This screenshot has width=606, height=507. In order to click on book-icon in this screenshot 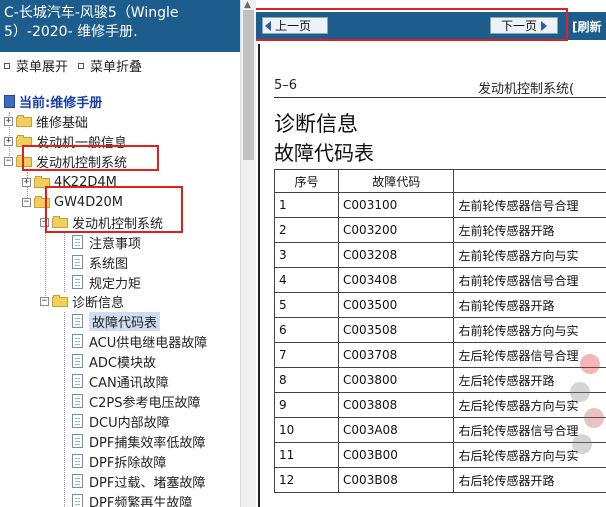, I will do `click(9, 101)`.